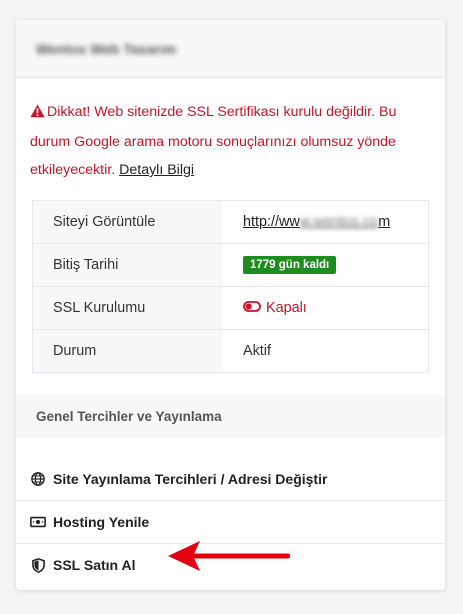 Image resolution: width=463 pixels, height=614 pixels. I want to click on section-title: Genel Tercihler ve Yayınlama, so click(230, 416).